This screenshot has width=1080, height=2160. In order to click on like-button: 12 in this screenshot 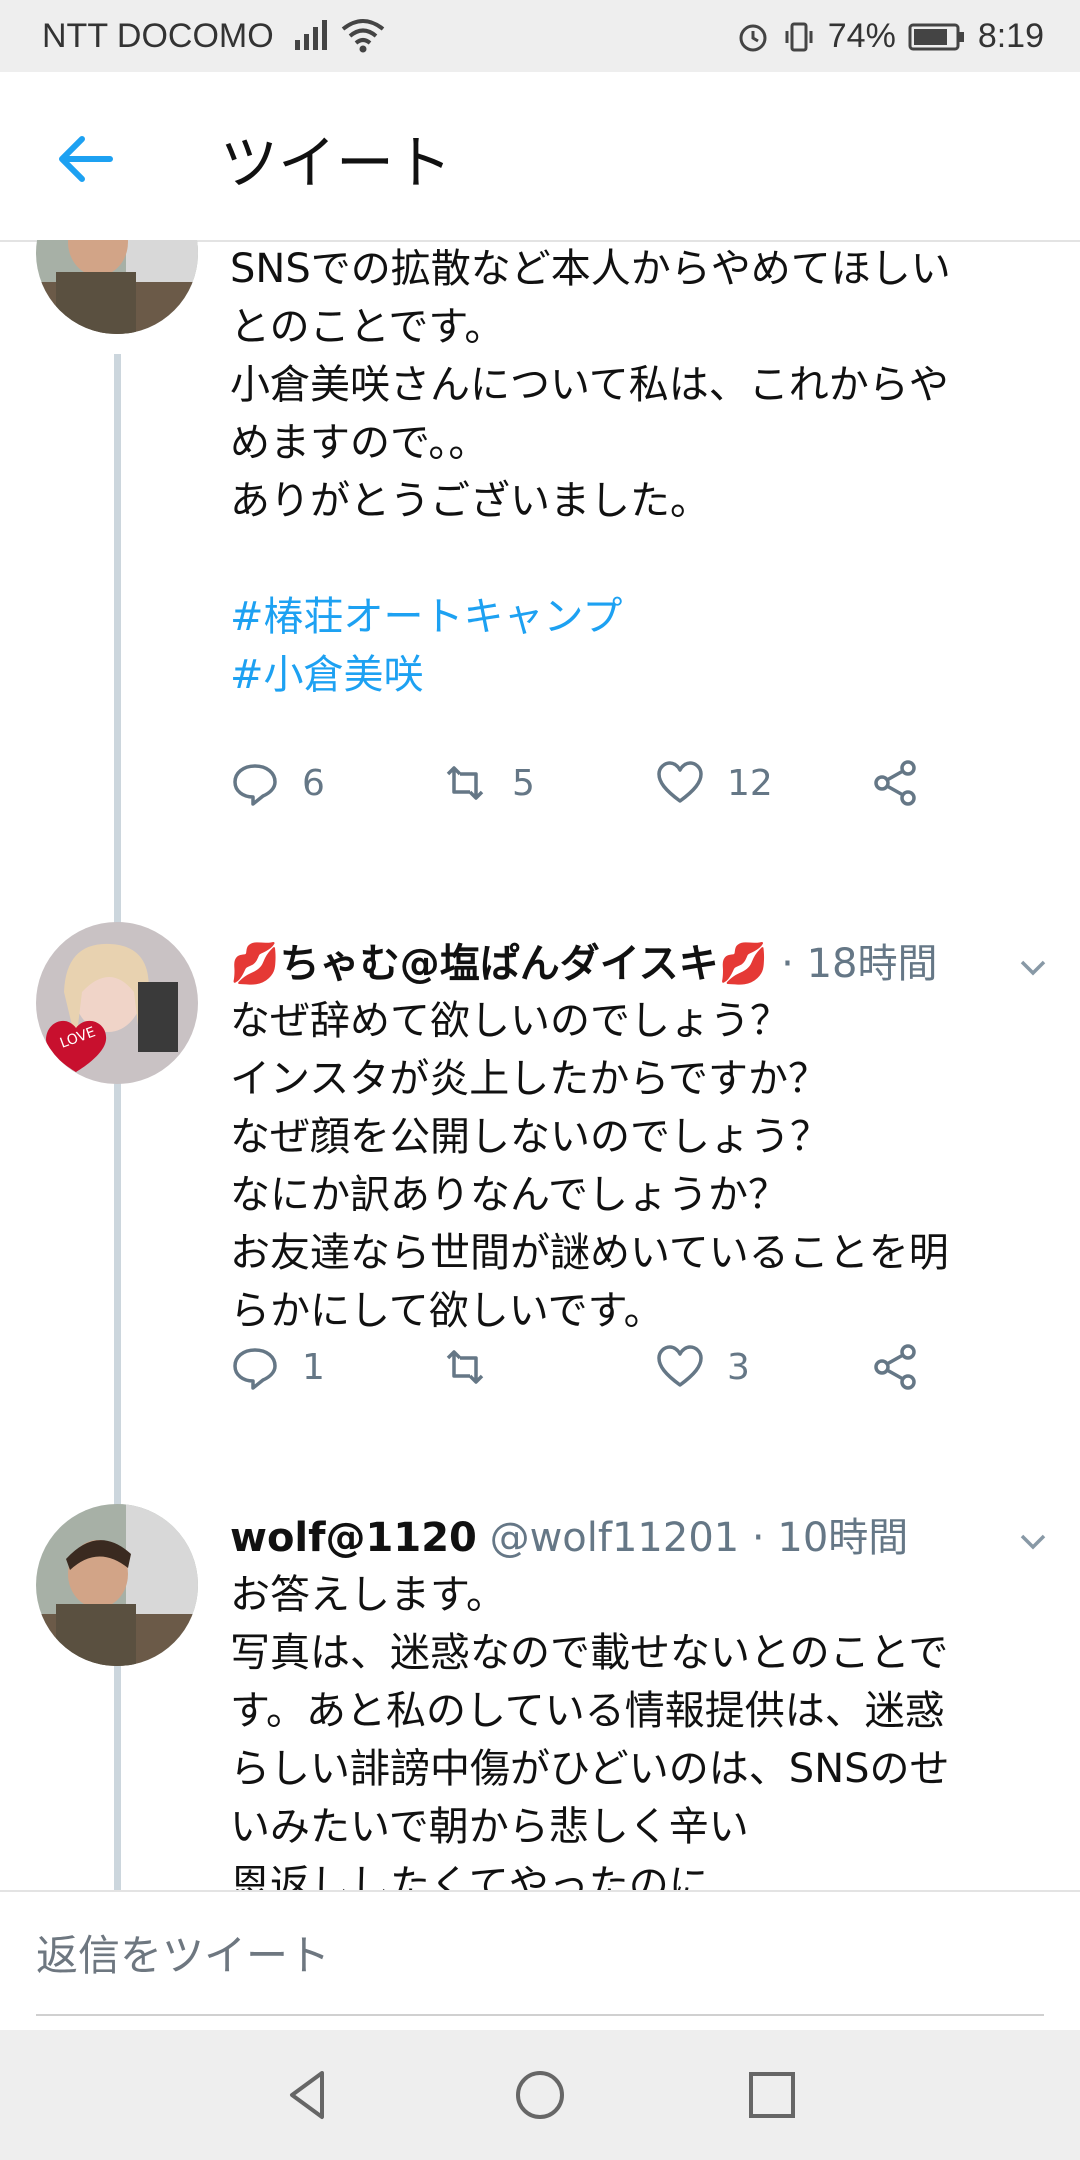, I will do `click(714, 783)`.